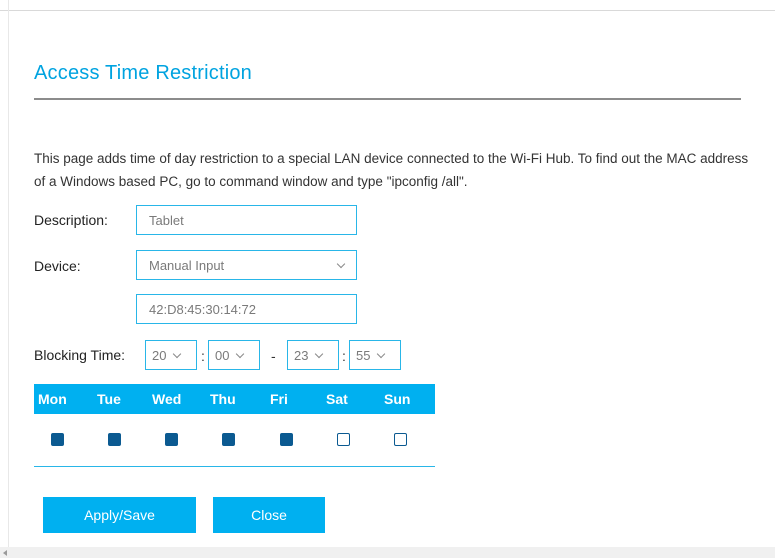  What do you see at coordinates (187, 265) in the screenshot?
I see `device-selected-value: Manual Input` at bounding box center [187, 265].